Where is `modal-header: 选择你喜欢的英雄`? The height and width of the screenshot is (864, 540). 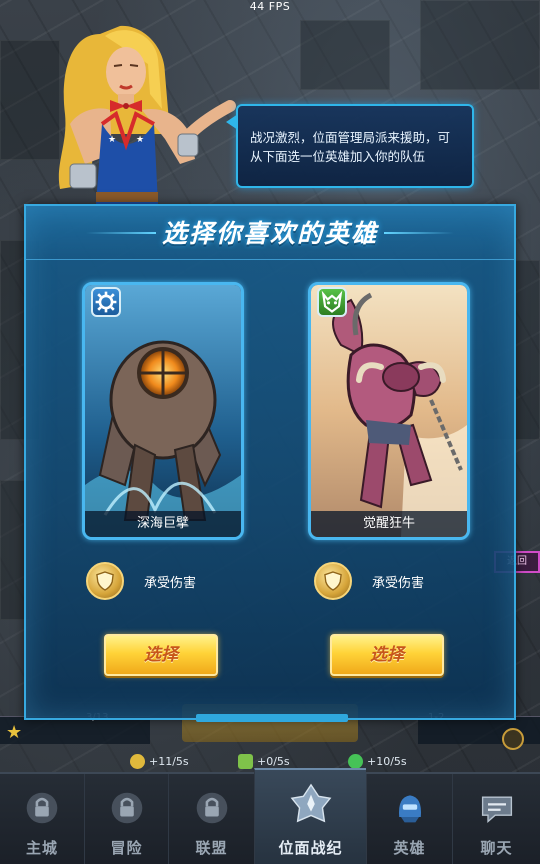
modal-header: 选择你喜欢的英雄 is located at coordinates (270, 233).